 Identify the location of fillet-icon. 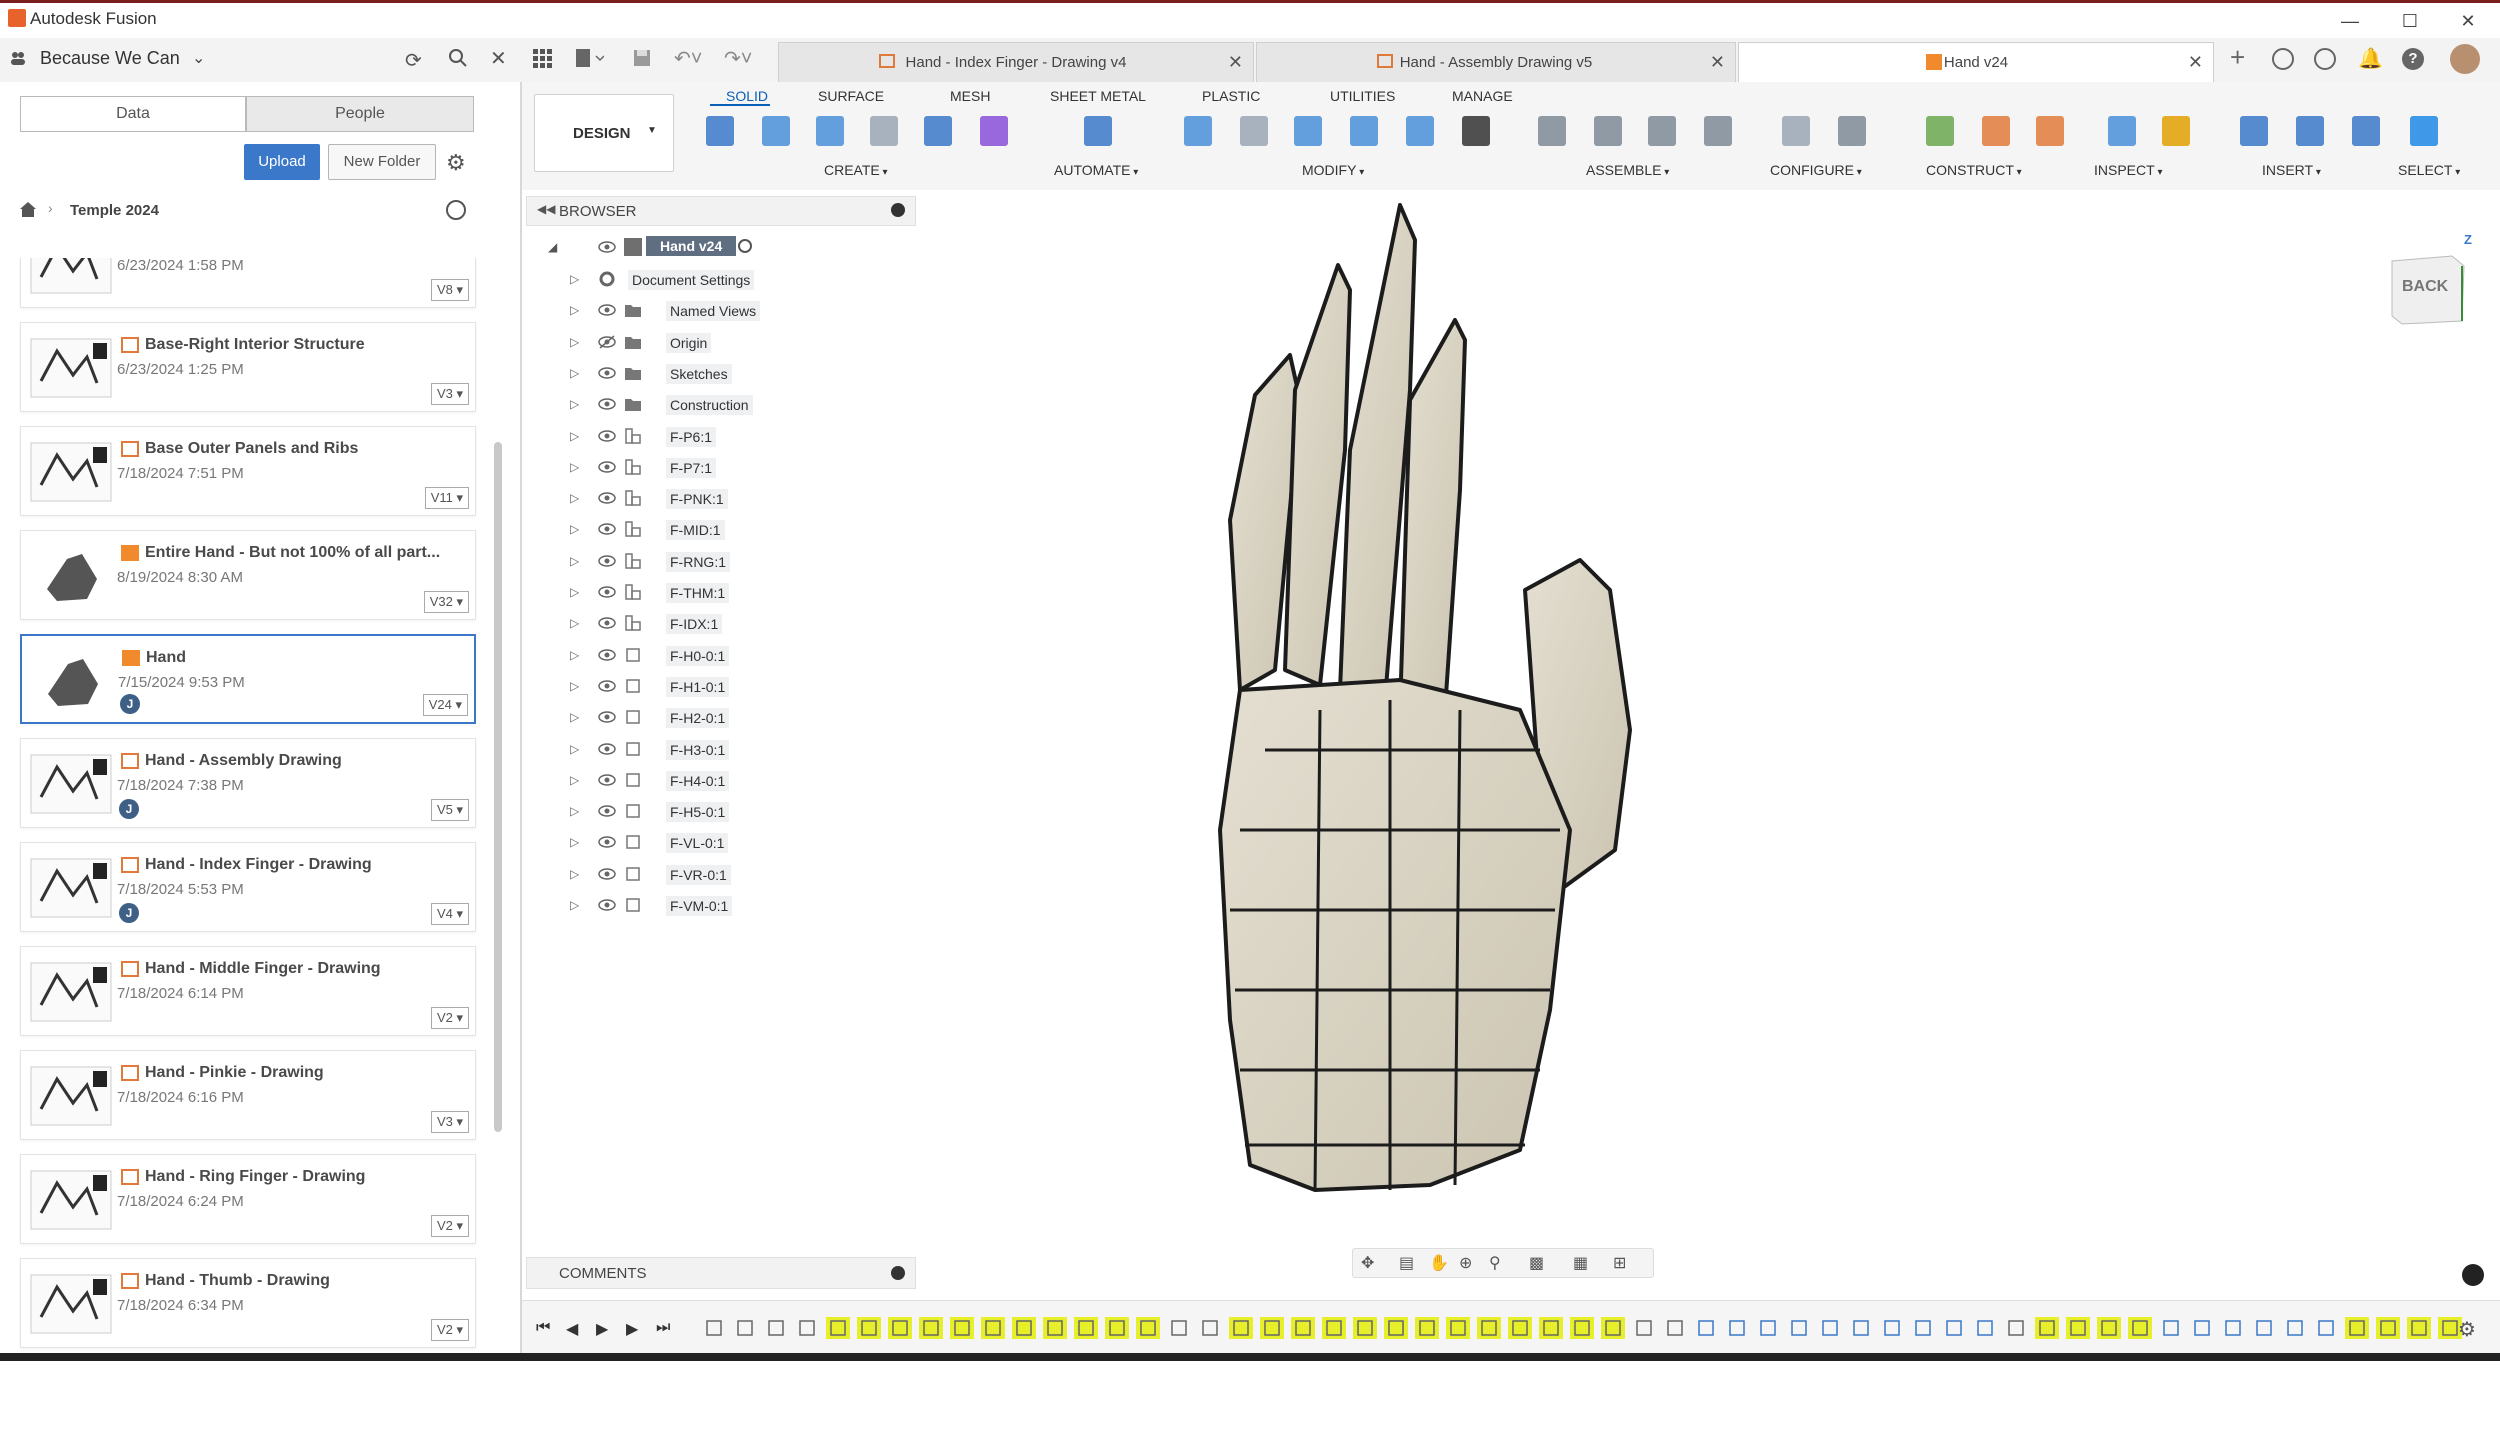
(1254, 132).